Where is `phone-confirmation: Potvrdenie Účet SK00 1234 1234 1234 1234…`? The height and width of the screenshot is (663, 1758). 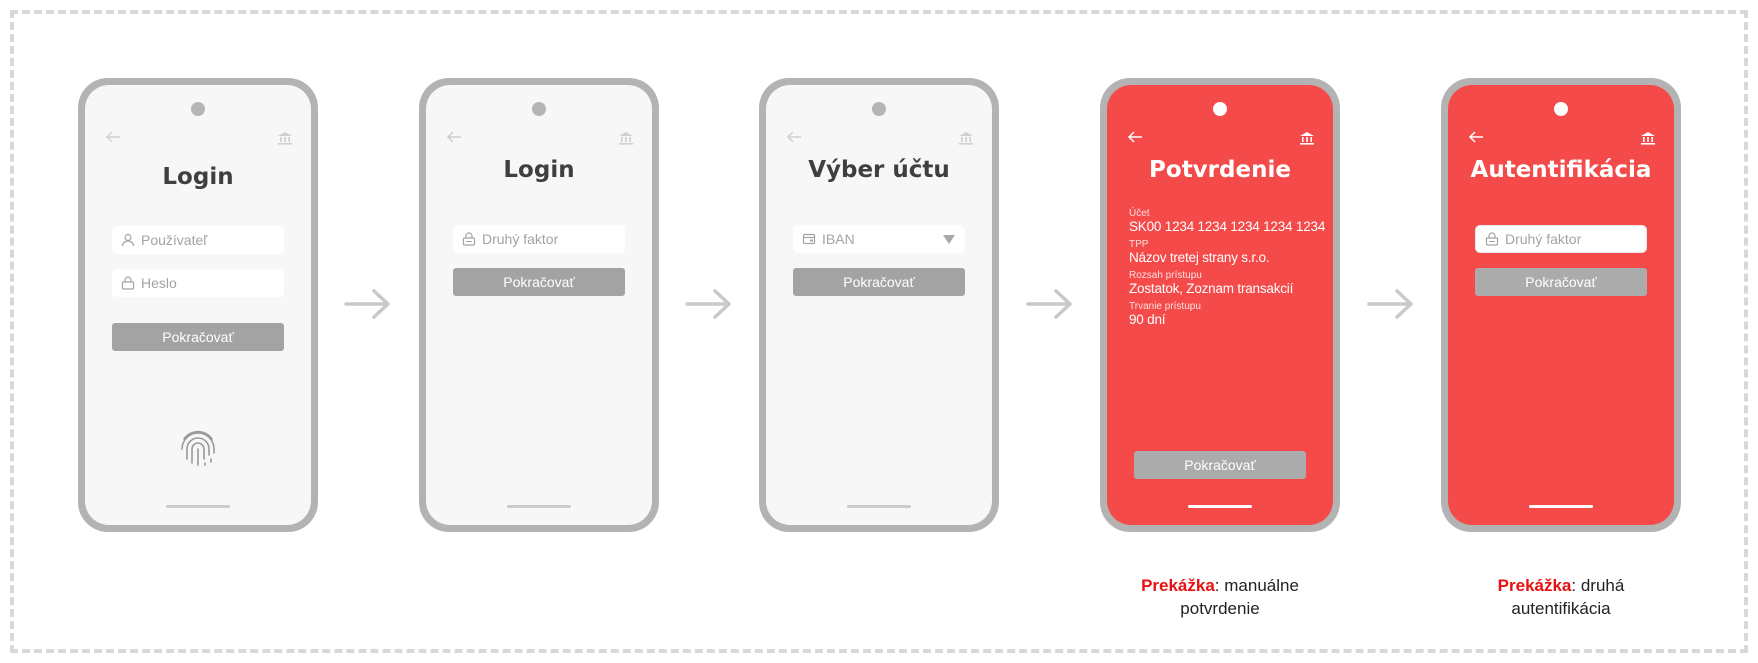 phone-confirmation: Potvrdenie Účet SK00 1234 1234 1234 1234… is located at coordinates (1220, 305).